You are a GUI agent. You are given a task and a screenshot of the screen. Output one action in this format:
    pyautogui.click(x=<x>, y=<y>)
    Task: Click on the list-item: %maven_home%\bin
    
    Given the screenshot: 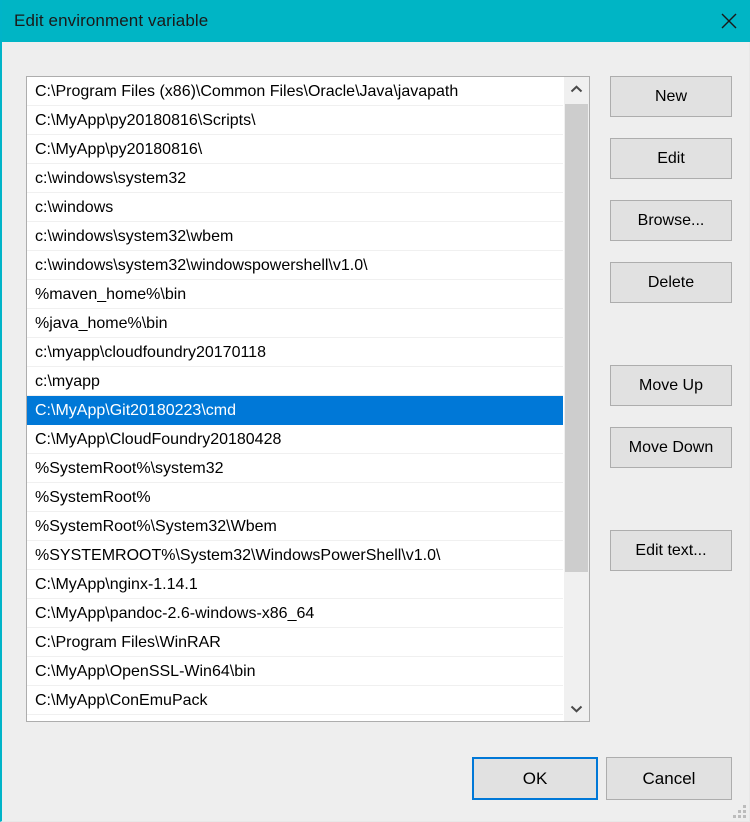 What is the action you would take?
    pyautogui.click(x=295, y=294)
    